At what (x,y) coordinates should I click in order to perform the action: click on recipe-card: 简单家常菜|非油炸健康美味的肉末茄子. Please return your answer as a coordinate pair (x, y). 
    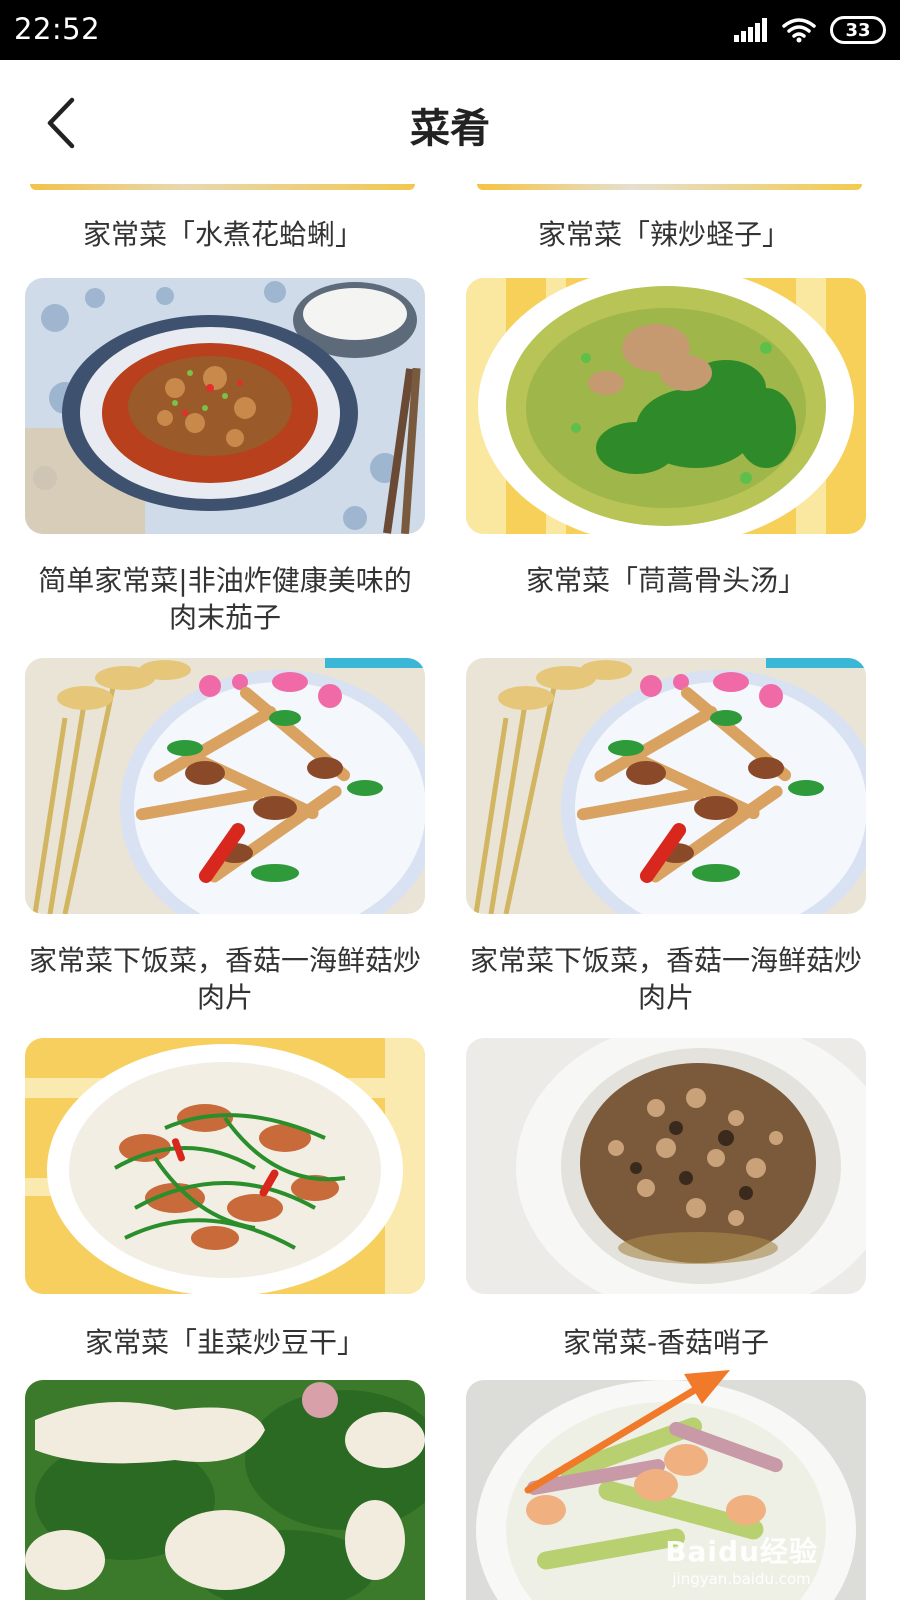
    Looking at the image, I should click on (225, 457).